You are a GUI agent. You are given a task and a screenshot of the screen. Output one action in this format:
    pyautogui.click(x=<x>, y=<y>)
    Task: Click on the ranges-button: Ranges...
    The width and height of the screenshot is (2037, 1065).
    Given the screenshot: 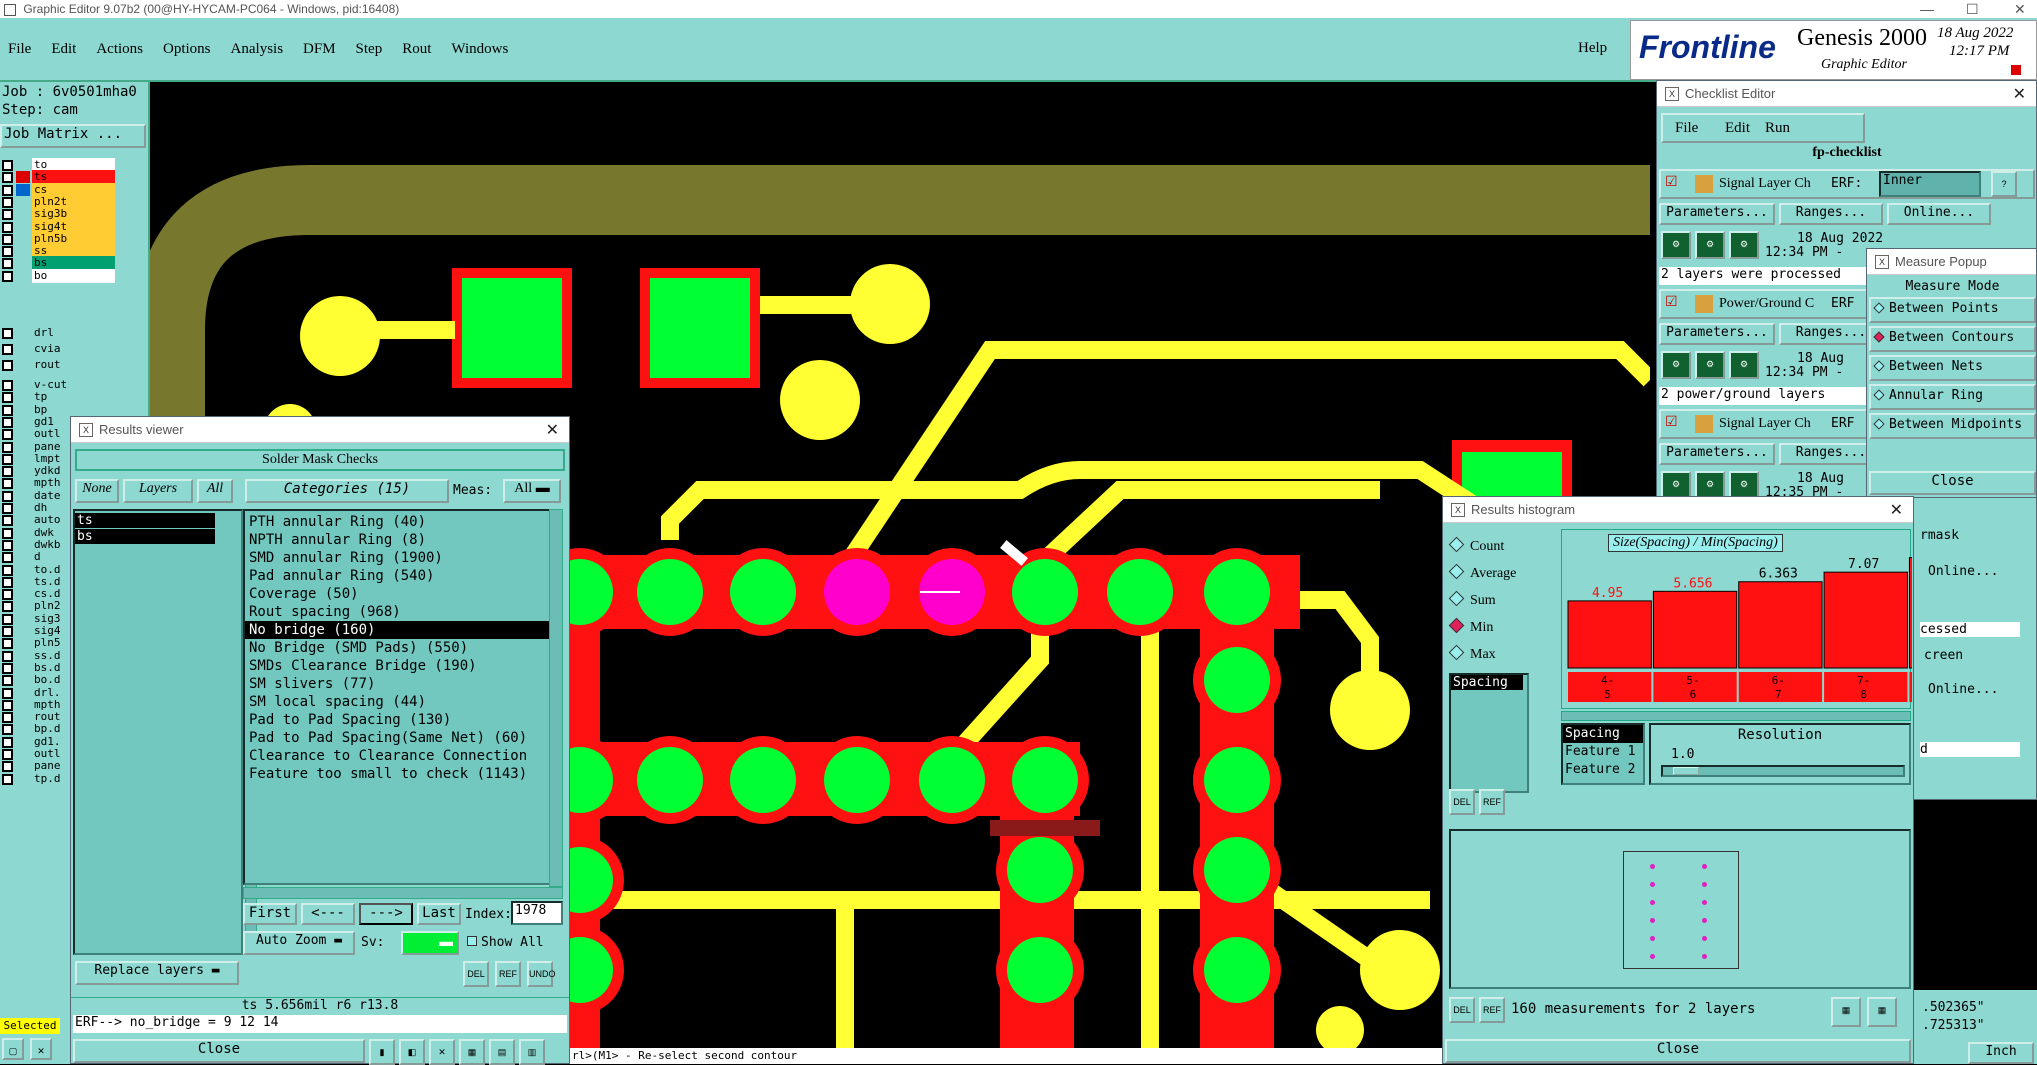 What is the action you would take?
    pyautogui.click(x=1831, y=214)
    